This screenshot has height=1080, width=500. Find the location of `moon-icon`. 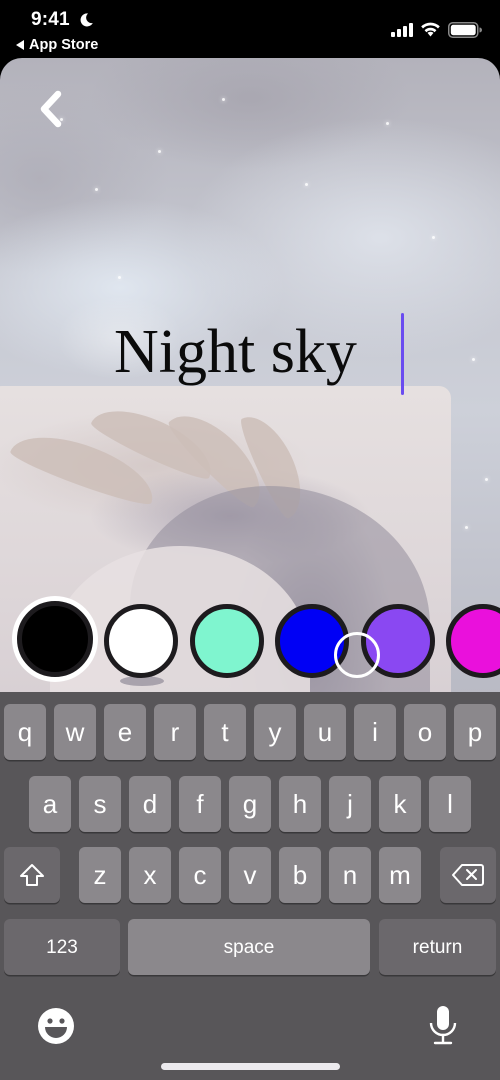

moon-icon is located at coordinates (86, 20).